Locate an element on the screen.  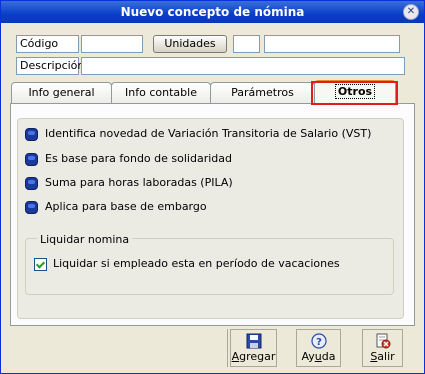
tab-label: Info contable is located at coordinates (161, 92).